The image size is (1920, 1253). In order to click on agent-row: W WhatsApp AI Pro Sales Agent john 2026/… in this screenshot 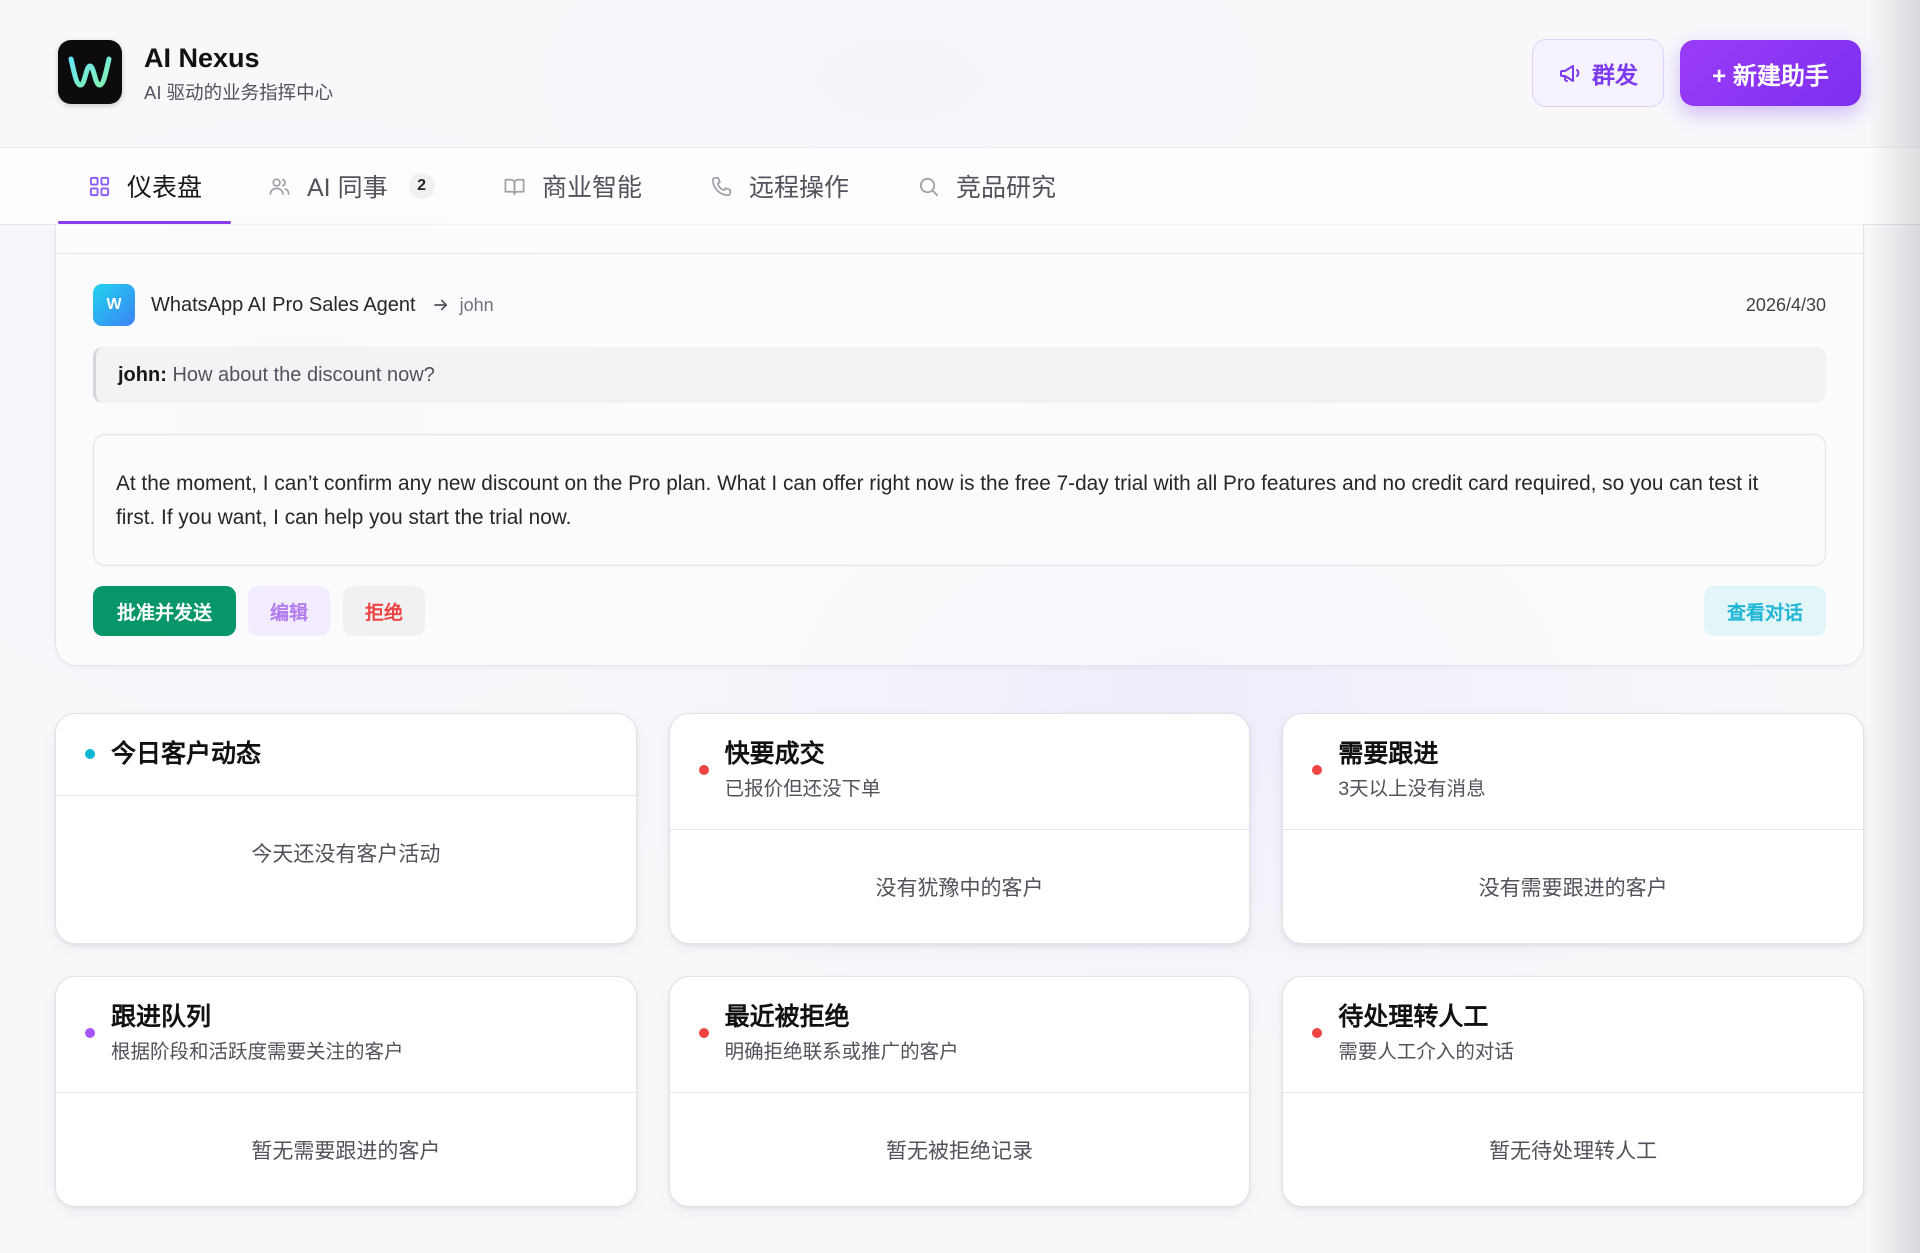, I will do `click(959, 305)`.